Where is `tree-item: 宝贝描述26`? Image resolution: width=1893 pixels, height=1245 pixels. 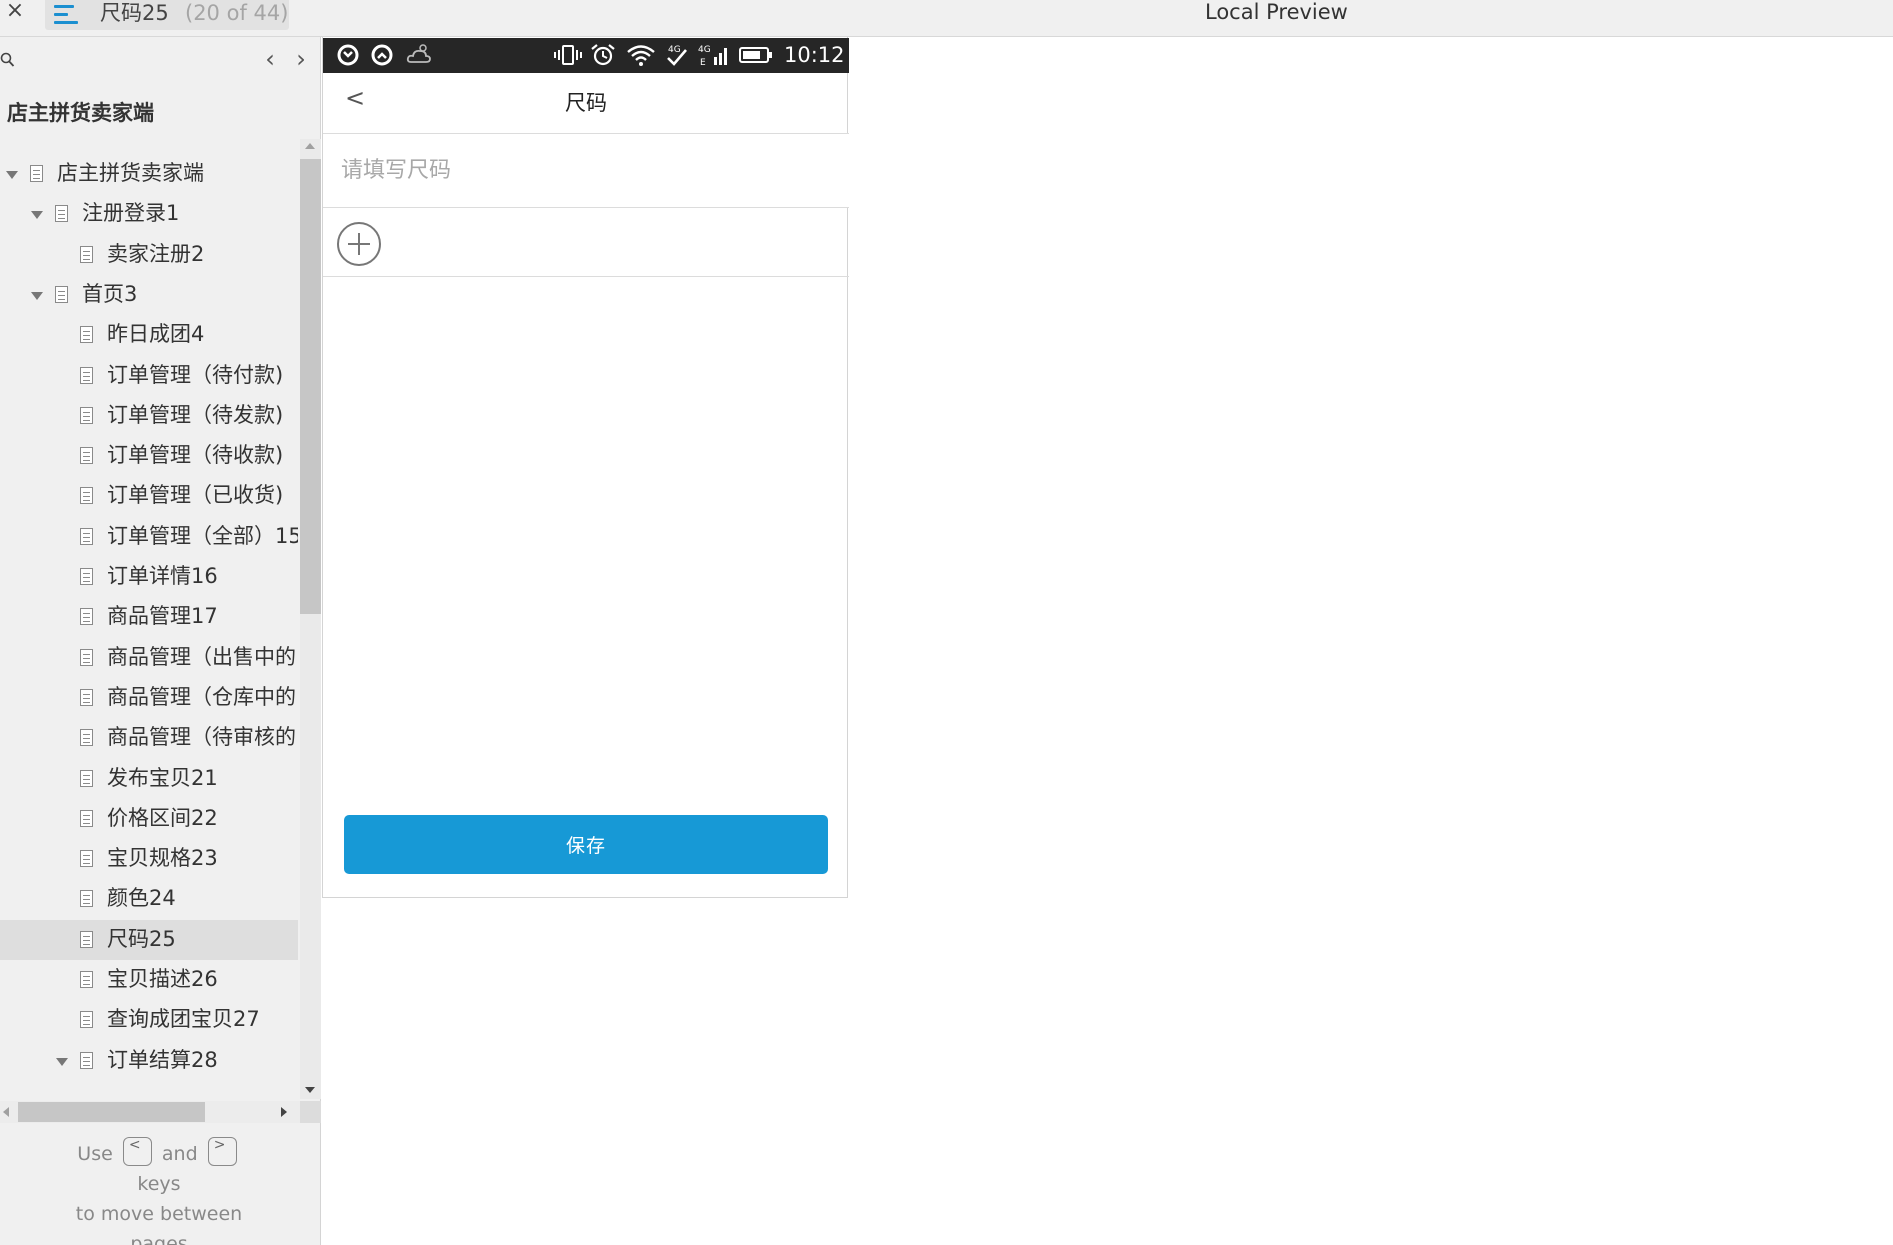
tree-item: 宝贝描述26 is located at coordinates (149, 980).